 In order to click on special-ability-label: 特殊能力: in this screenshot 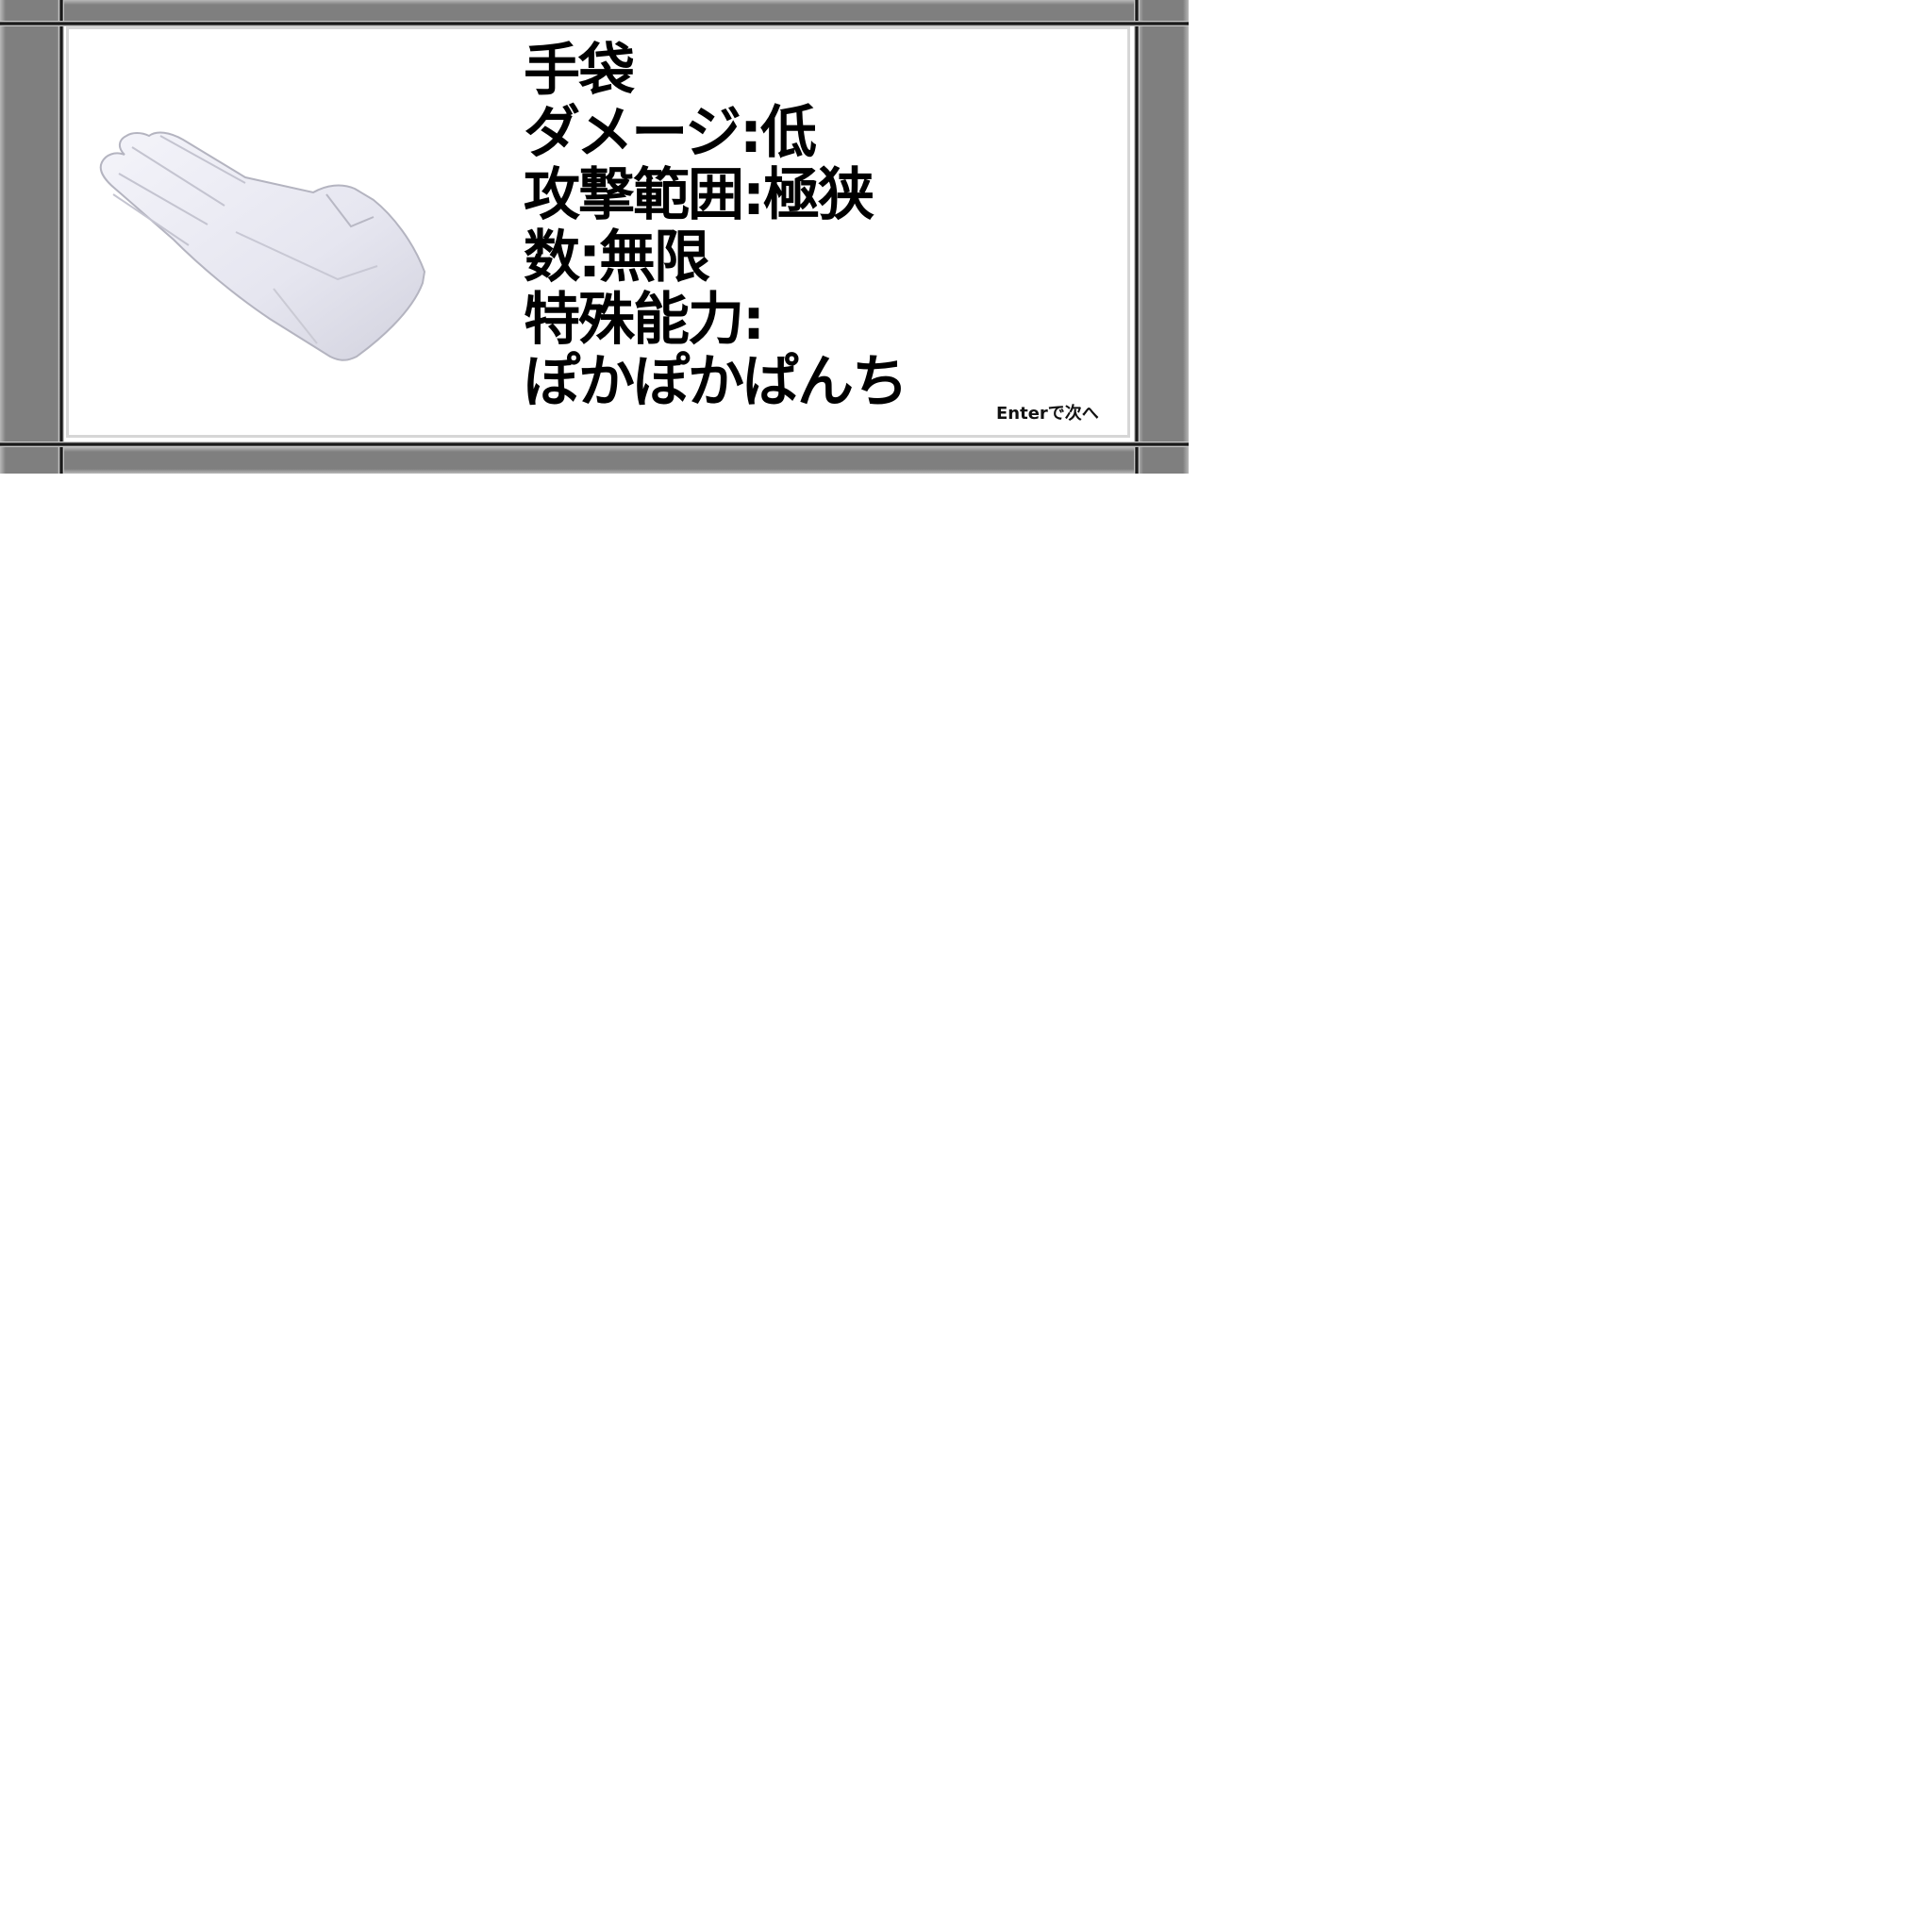, I will do `click(644, 320)`.